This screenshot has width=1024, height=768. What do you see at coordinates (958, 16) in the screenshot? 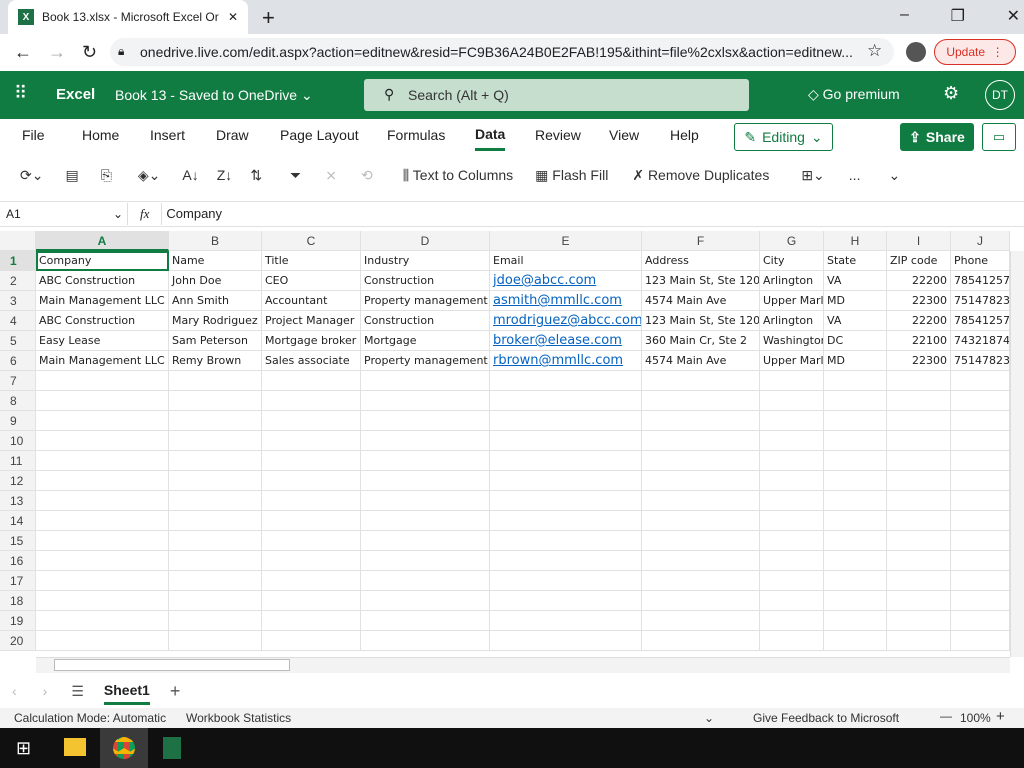
I see `restore-icon: ❐` at bounding box center [958, 16].